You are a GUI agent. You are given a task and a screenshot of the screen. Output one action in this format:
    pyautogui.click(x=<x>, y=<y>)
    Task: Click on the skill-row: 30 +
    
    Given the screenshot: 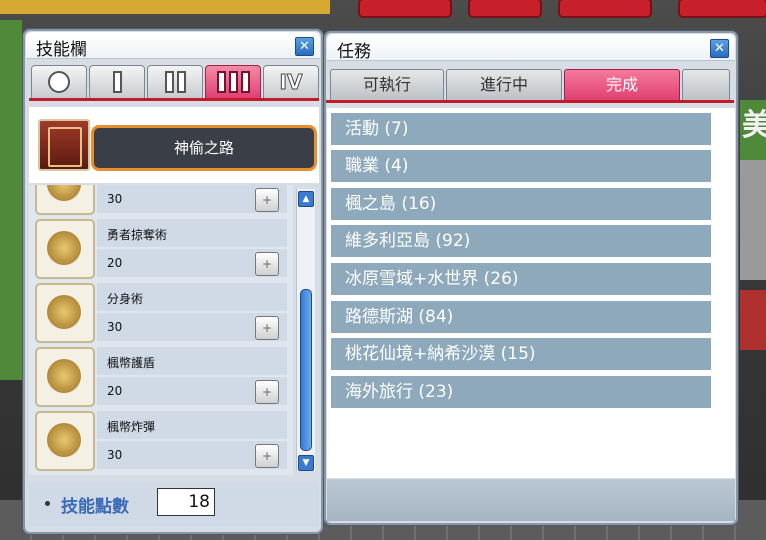 What is the action you would take?
    pyautogui.click(x=161, y=200)
    